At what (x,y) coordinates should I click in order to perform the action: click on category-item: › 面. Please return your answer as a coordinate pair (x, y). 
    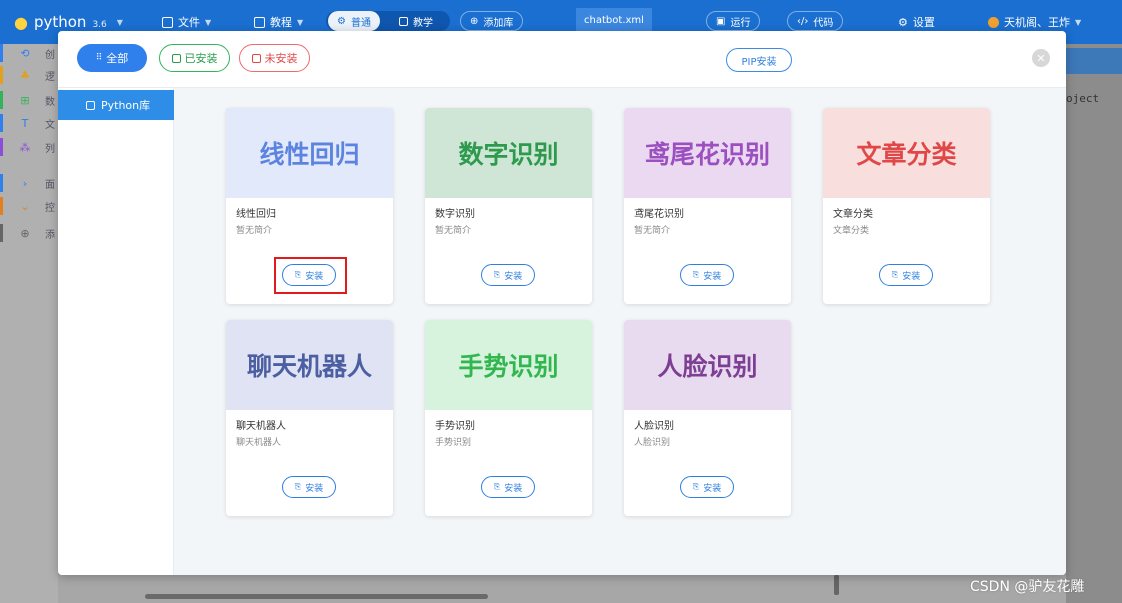
    Looking at the image, I should click on (29, 183).